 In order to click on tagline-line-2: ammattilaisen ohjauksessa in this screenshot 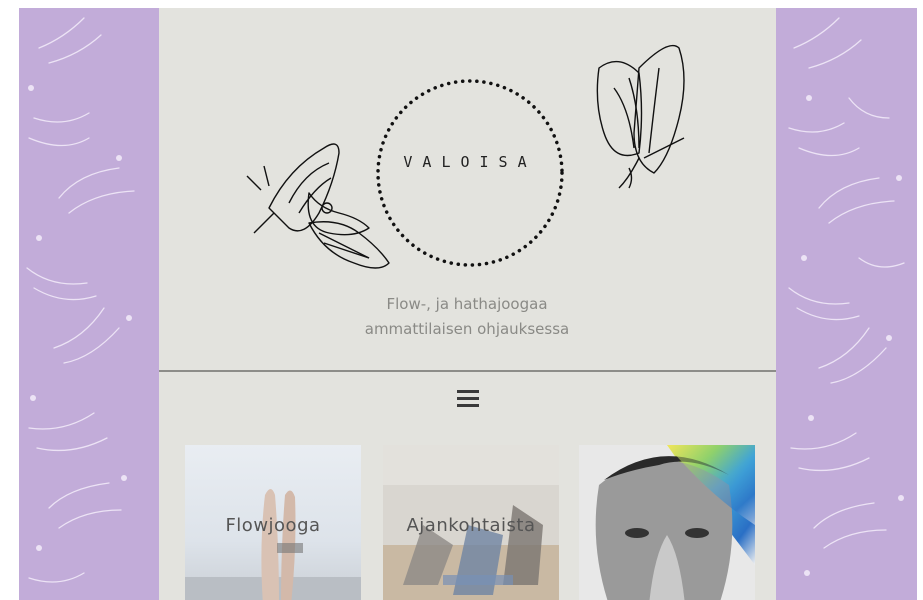, I will do `click(467, 329)`.